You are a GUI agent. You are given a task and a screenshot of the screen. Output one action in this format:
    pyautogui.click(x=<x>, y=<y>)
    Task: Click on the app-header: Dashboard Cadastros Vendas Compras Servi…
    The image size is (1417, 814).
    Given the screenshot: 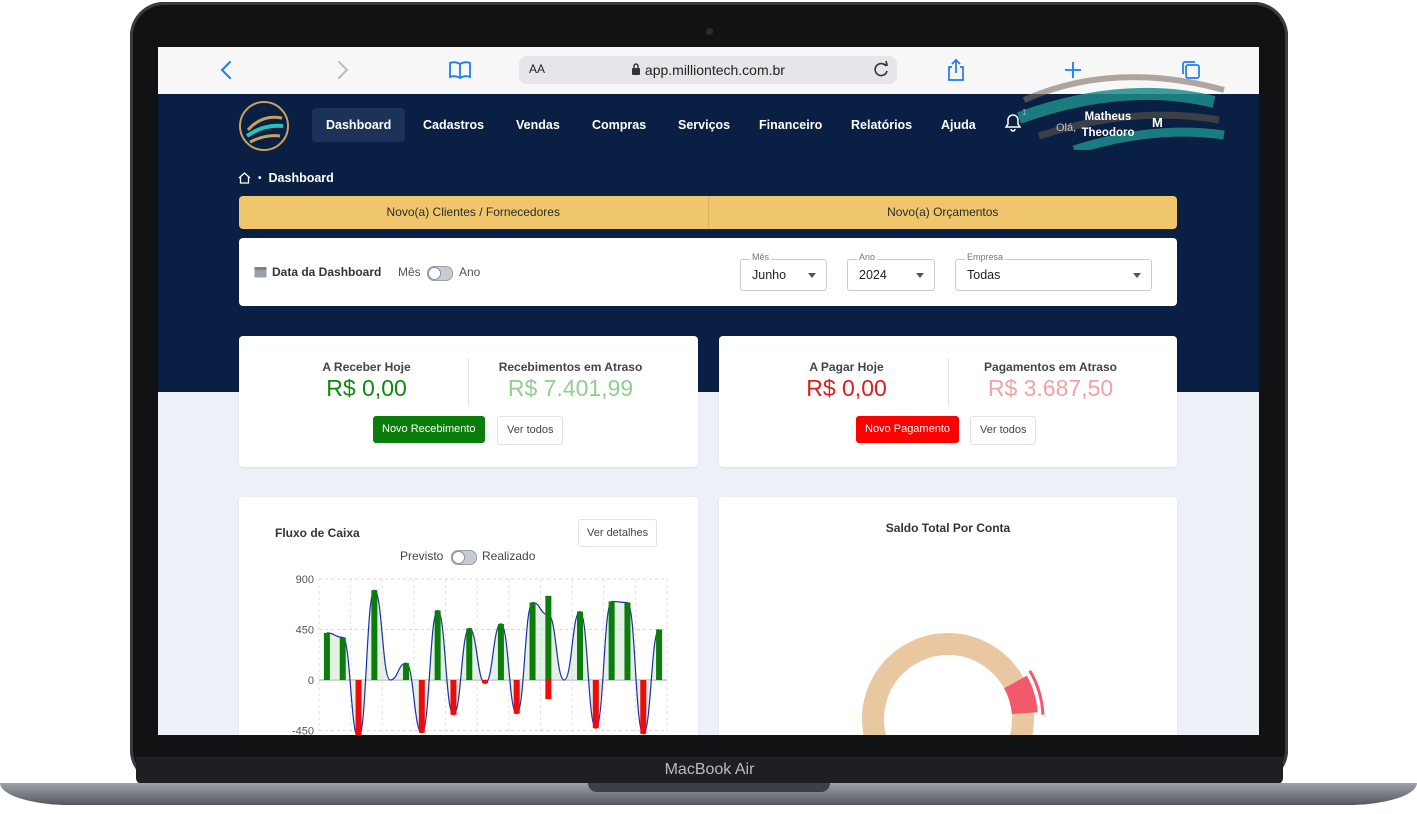 What is the action you would take?
    pyautogui.click(x=708, y=117)
    